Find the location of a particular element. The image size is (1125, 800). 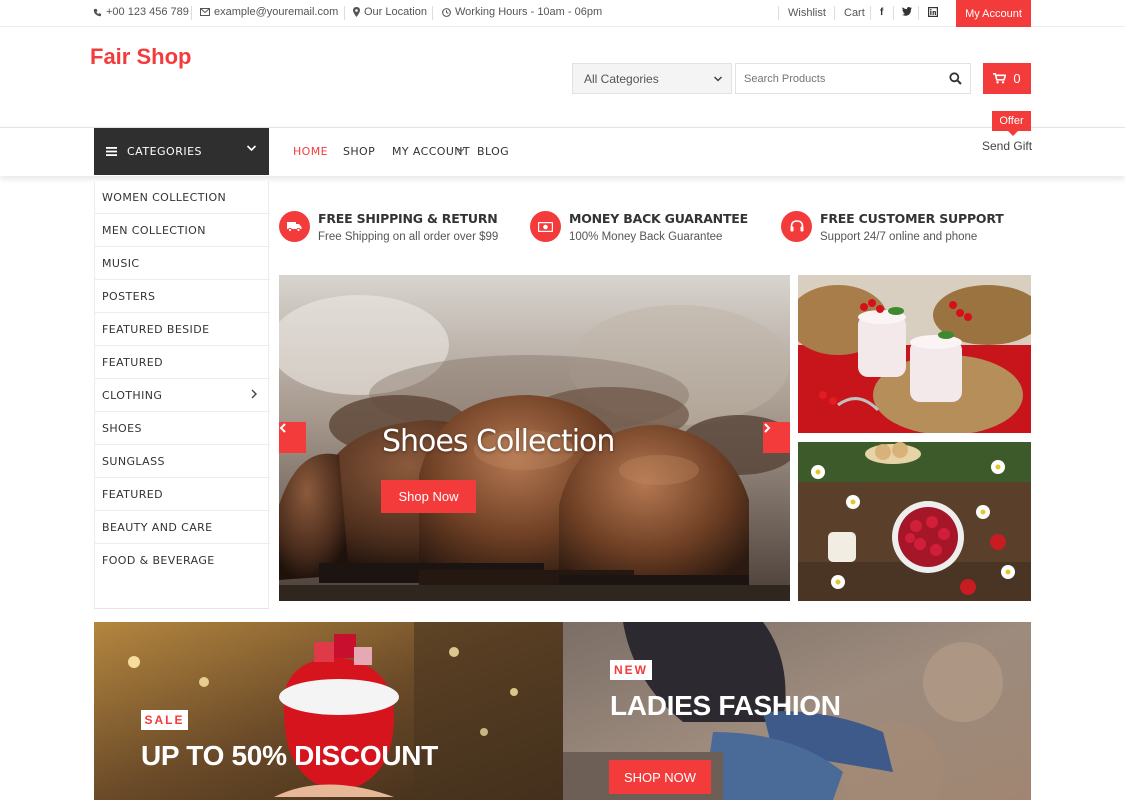

sidebar-item-label: MUSIC is located at coordinates (121, 263).